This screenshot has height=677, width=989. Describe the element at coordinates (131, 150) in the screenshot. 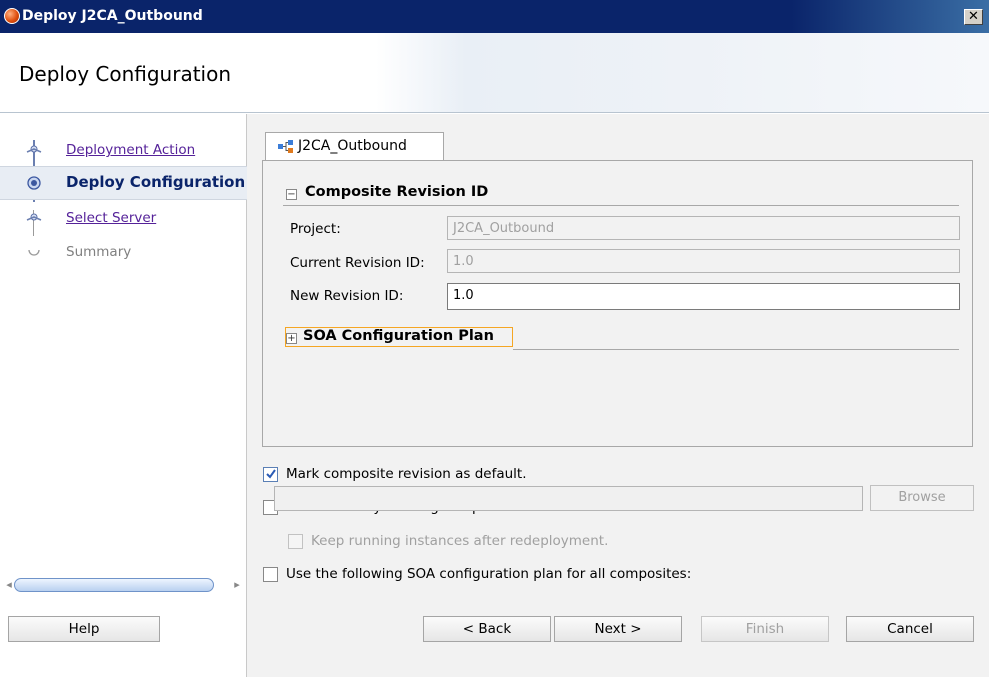

I see `step-label: Deployment Action` at that location.